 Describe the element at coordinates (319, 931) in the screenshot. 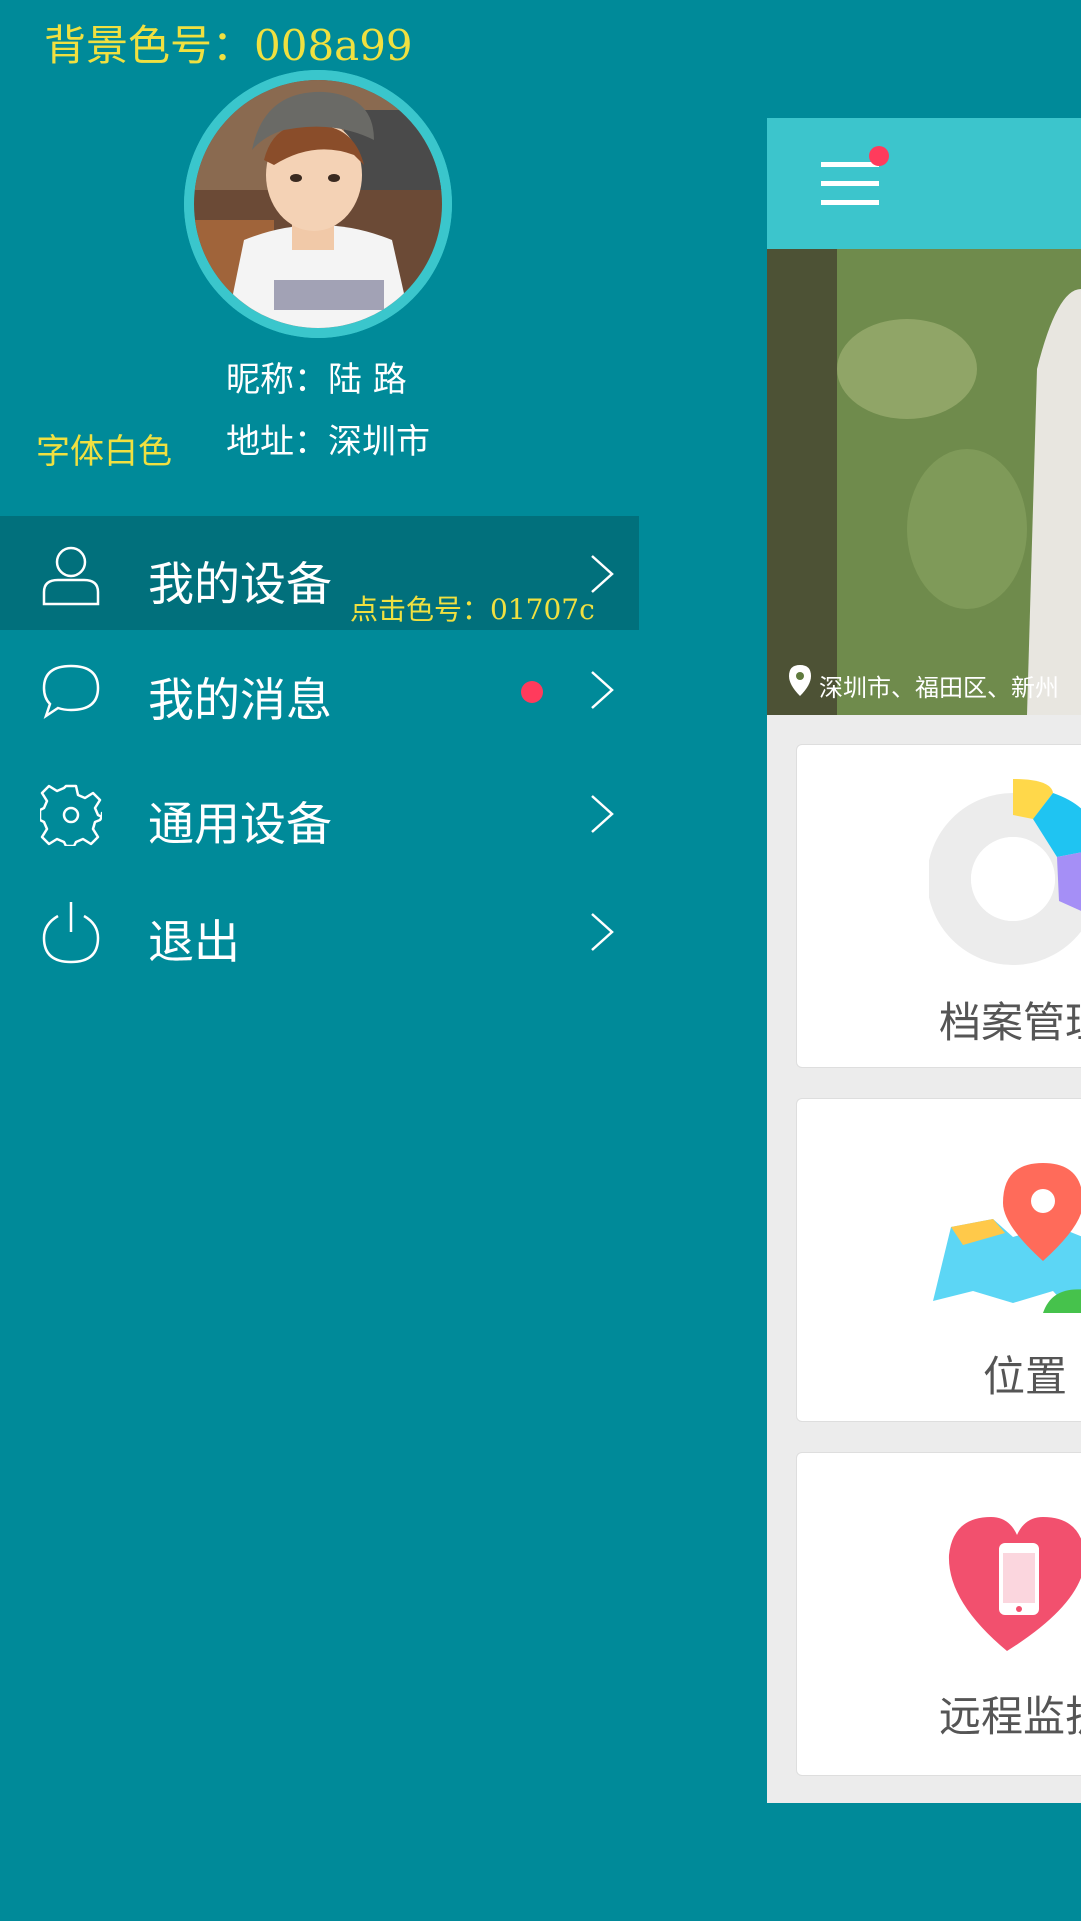

I see `menu-item-logout: 退出` at that location.